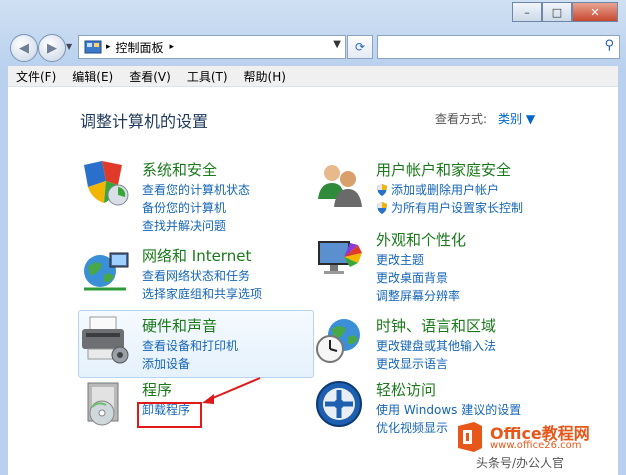  I want to click on chevron-down-icon: ▼, so click(337, 44).